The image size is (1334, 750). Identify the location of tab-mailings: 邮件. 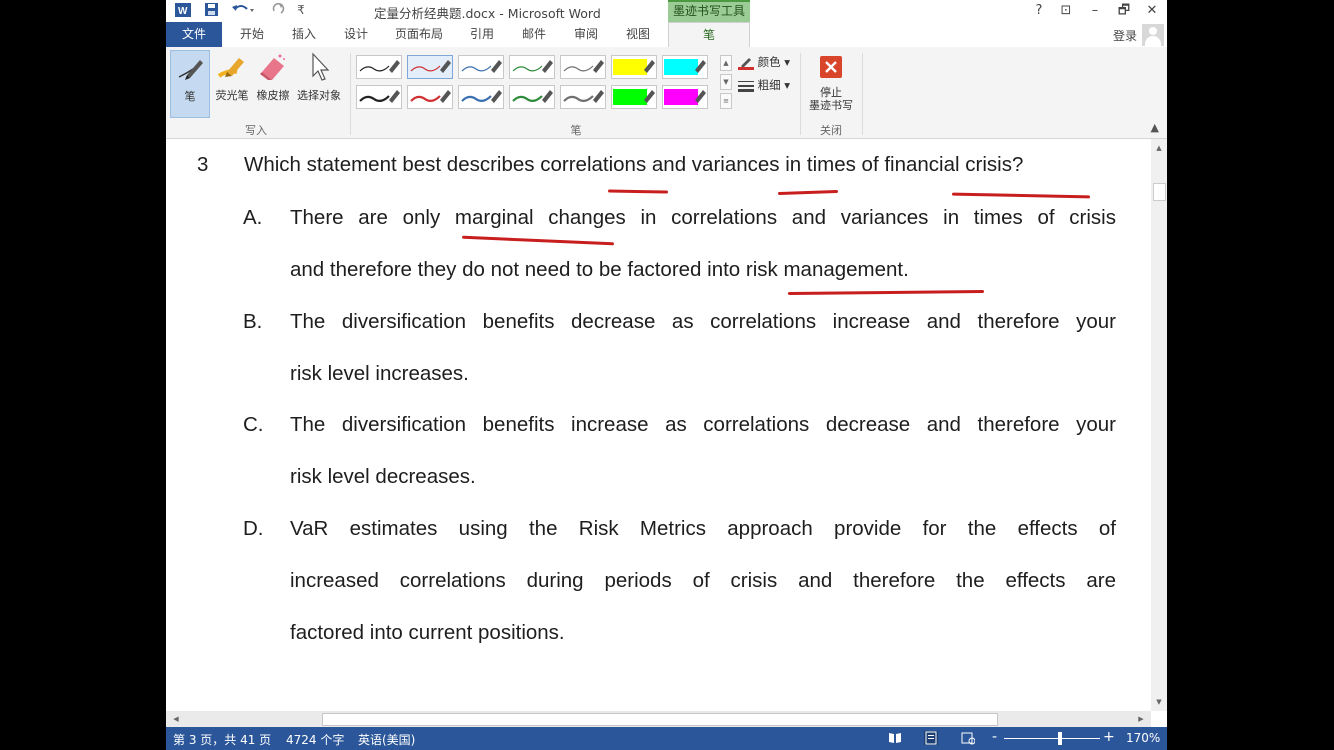
(534, 34).